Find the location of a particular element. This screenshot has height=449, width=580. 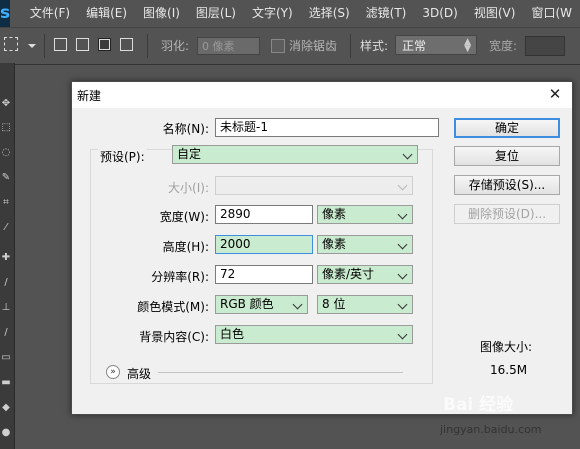

menu-edit: 编辑(E) is located at coordinates (106, 13).